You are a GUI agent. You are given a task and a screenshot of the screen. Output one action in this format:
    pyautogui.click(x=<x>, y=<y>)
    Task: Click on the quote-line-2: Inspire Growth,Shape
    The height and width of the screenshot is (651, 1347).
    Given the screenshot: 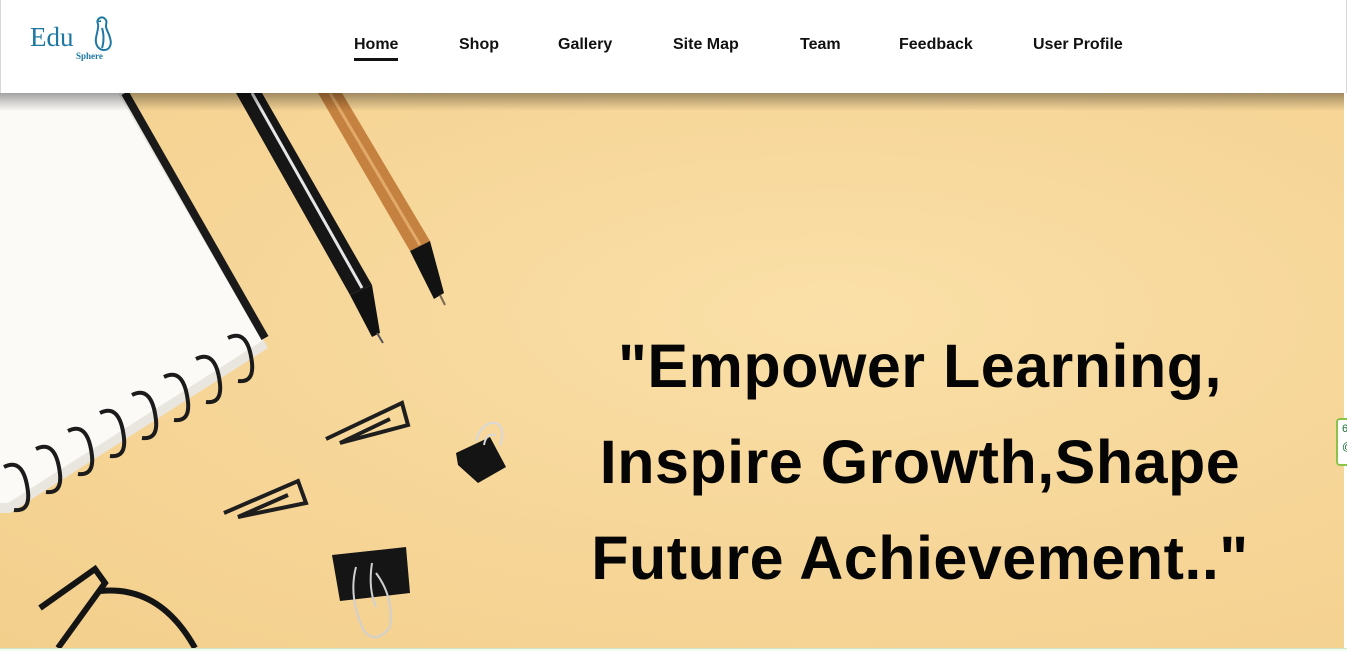 What is the action you would take?
    pyautogui.click(x=920, y=462)
    